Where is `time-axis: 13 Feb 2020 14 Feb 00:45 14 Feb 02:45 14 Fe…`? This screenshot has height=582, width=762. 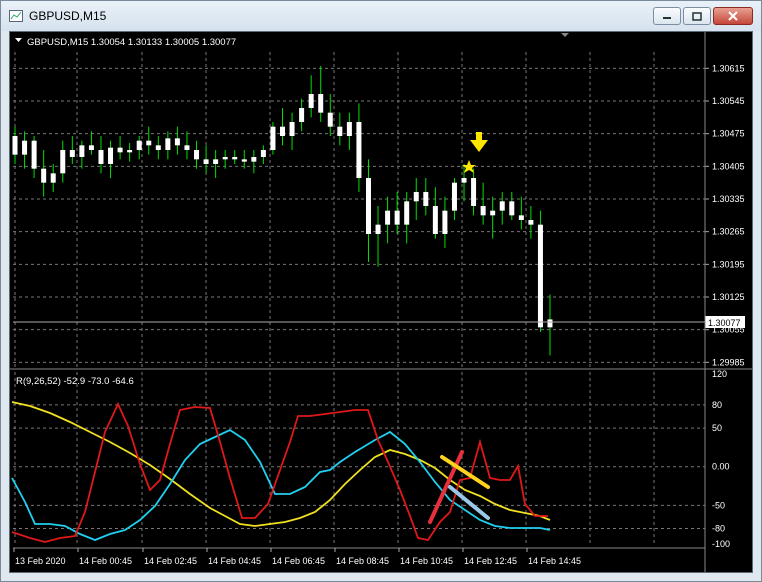
time-axis: 13 Feb 2020 14 Feb 00:45 14 Feb 02:45 14 Fe… is located at coordinates (297, 557).